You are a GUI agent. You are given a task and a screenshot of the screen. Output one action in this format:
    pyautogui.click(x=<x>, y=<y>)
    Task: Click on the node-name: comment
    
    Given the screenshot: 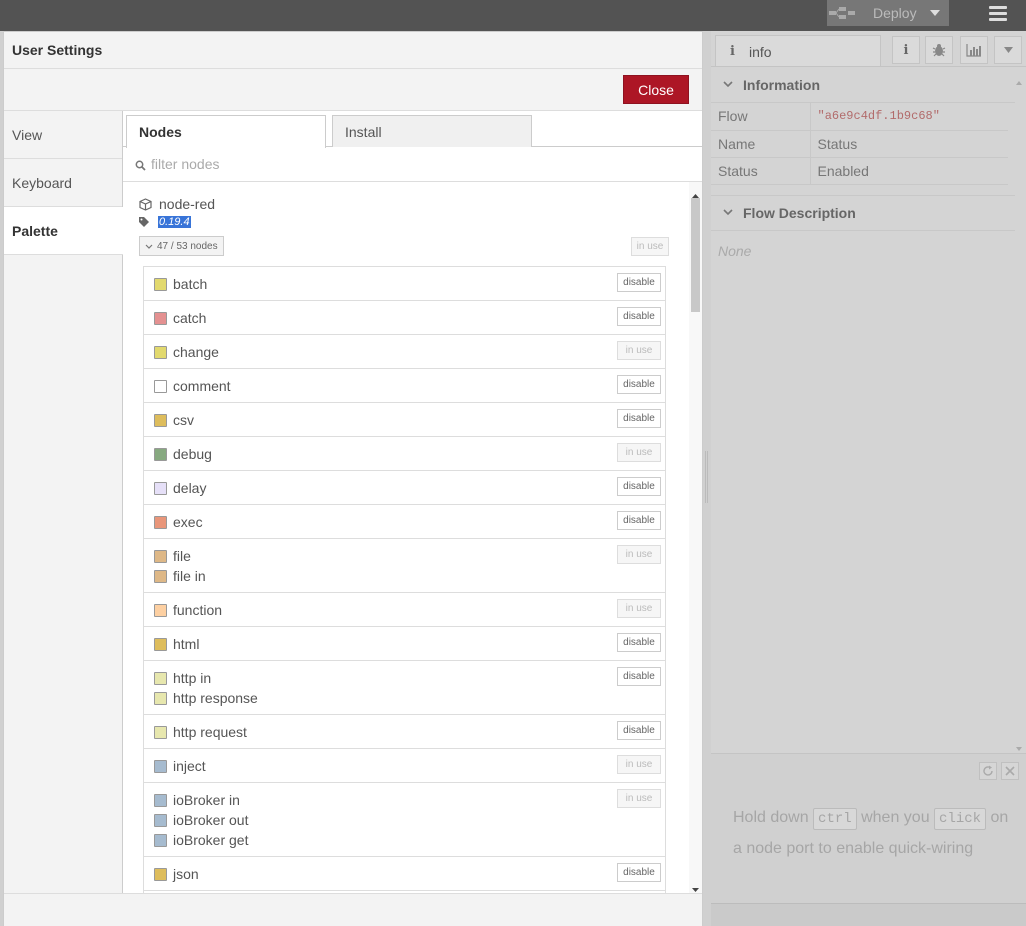 What is the action you would take?
    pyautogui.click(x=202, y=386)
    